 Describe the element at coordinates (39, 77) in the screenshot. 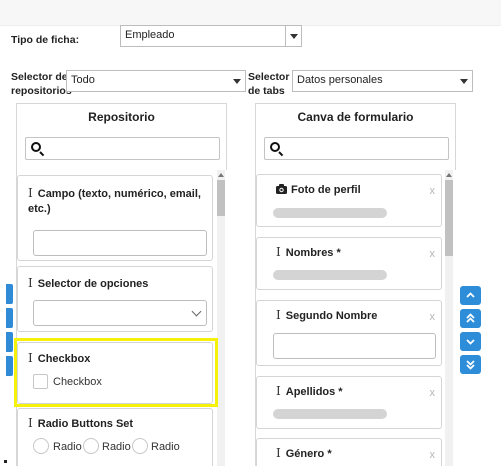

I see `selector-repositorios-label-line1: Selector de` at that location.